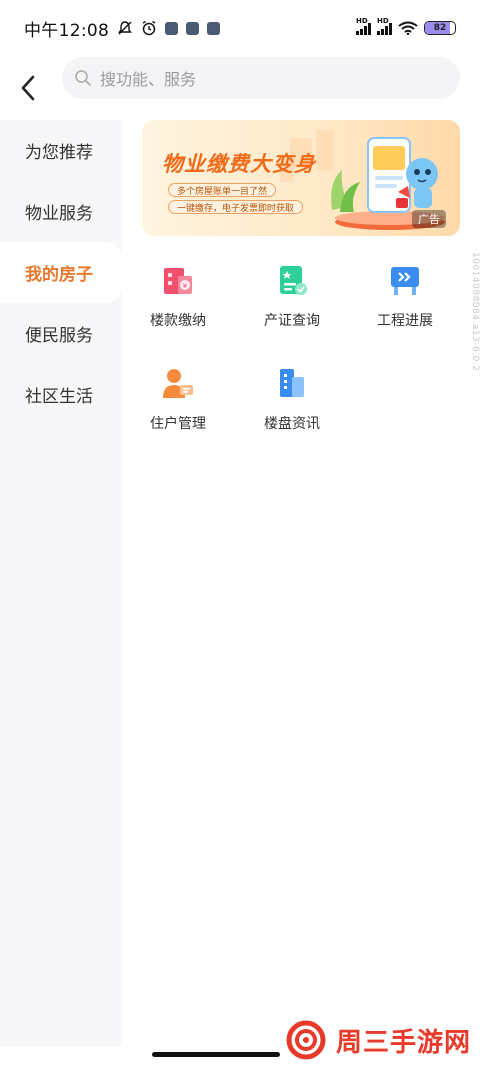 This screenshot has height=1066, width=480. What do you see at coordinates (125, 28) in the screenshot?
I see `mute-bell-icon` at bounding box center [125, 28].